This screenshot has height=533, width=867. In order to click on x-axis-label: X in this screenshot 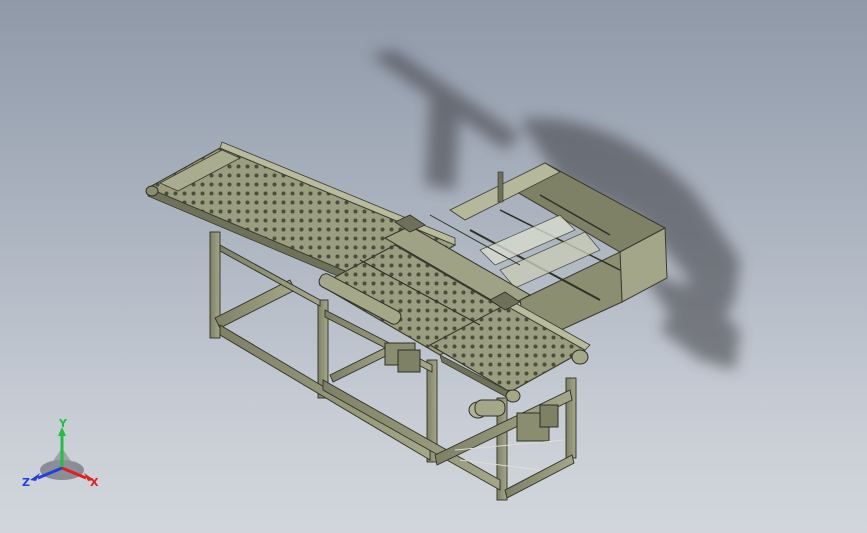, I will do `click(94, 482)`.